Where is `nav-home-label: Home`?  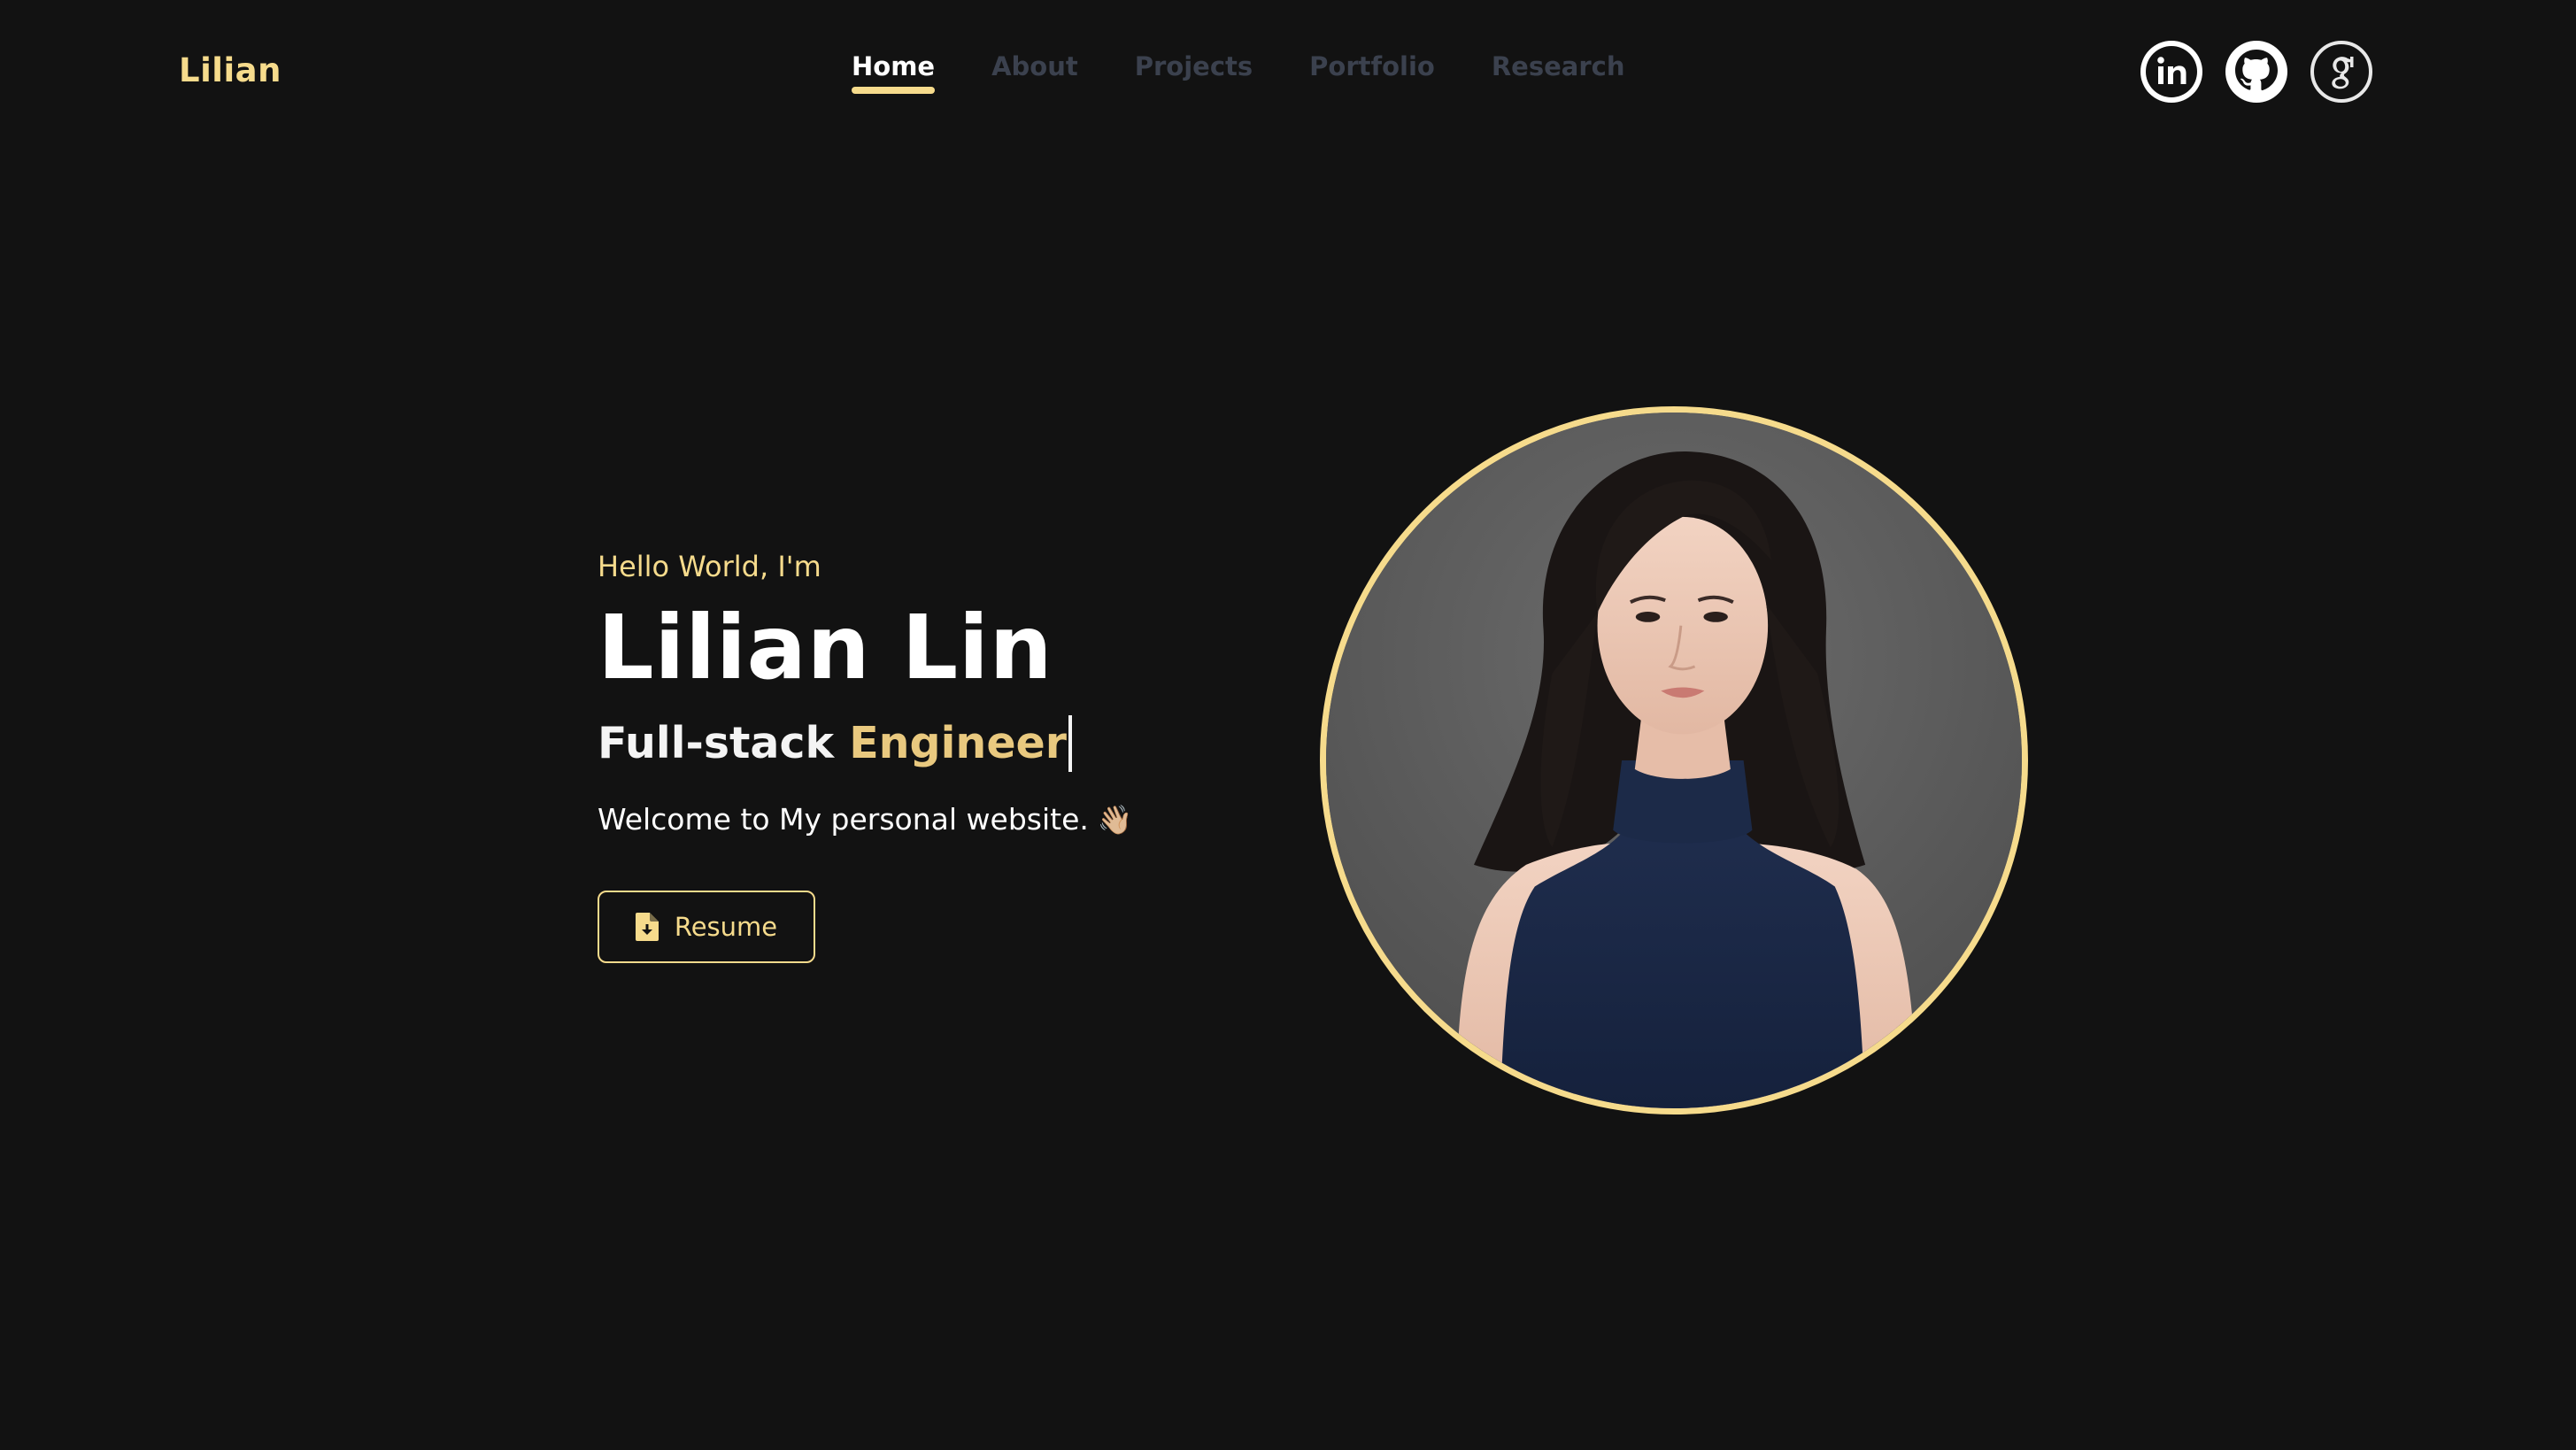 nav-home-label: Home is located at coordinates (894, 66).